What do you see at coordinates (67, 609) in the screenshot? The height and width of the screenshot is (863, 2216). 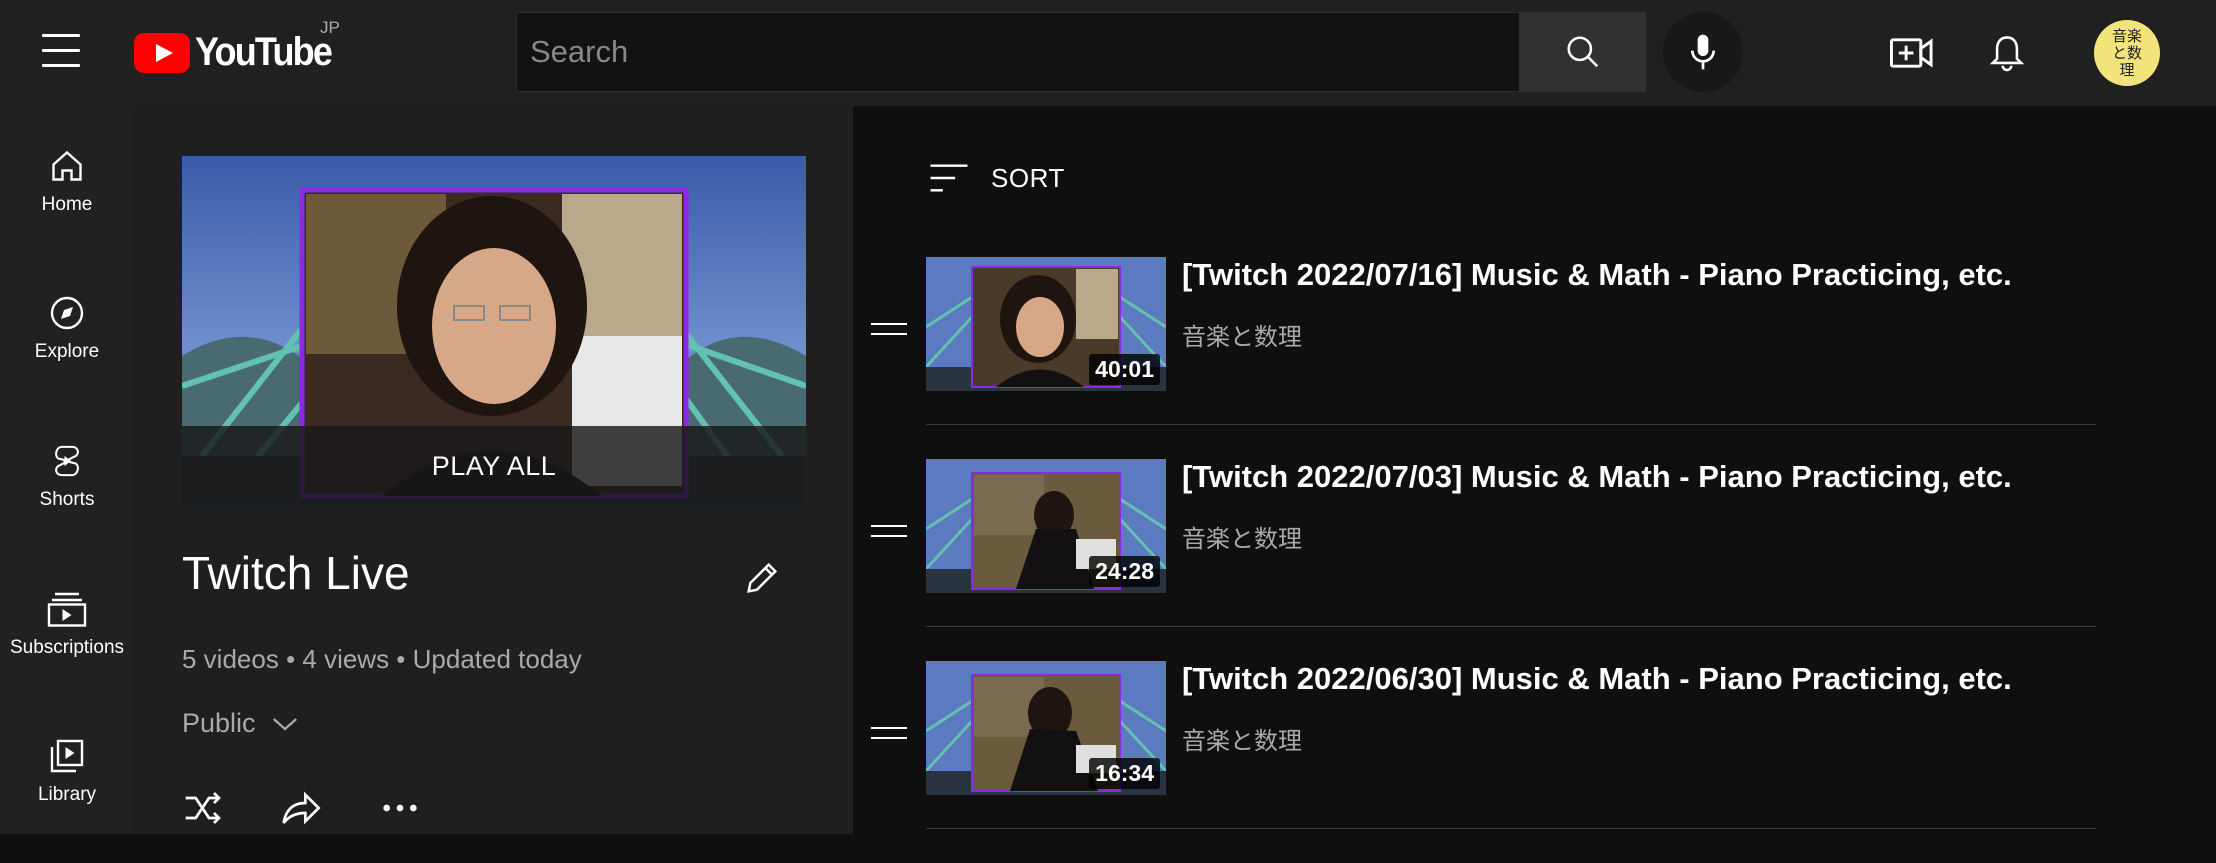 I see `subscriptions-icon` at bounding box center [67, 609].